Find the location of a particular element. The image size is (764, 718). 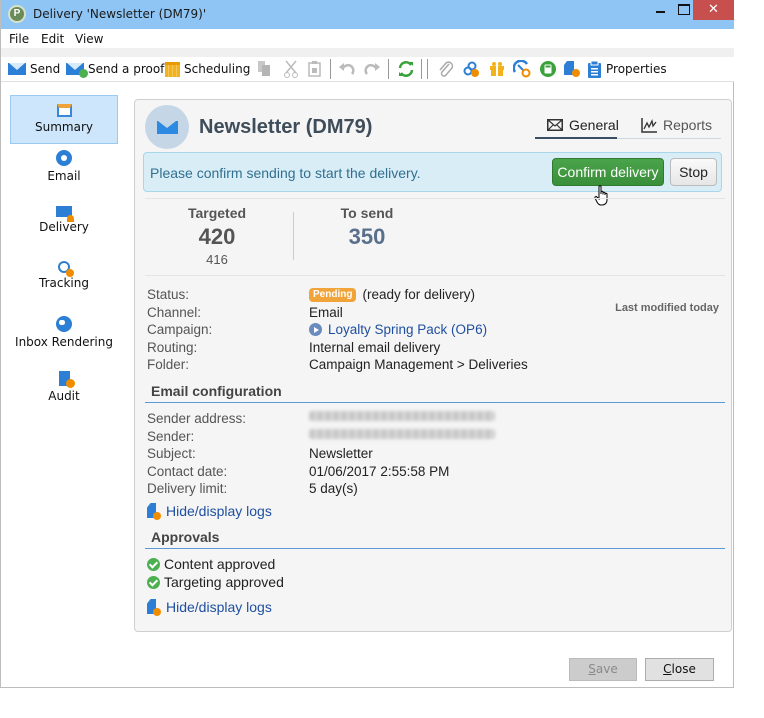

close-button: Close is located at coordinates (679, 669).